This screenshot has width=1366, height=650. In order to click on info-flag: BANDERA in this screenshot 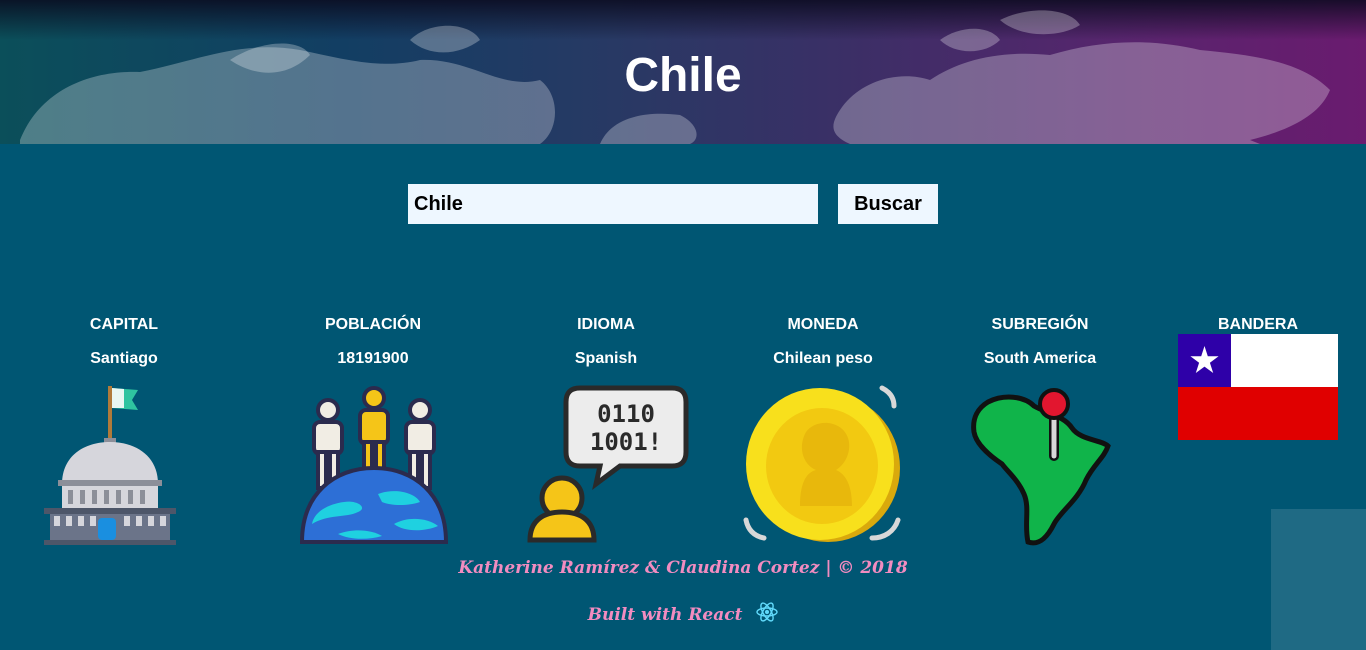, I will do `click(1257, 325)`.